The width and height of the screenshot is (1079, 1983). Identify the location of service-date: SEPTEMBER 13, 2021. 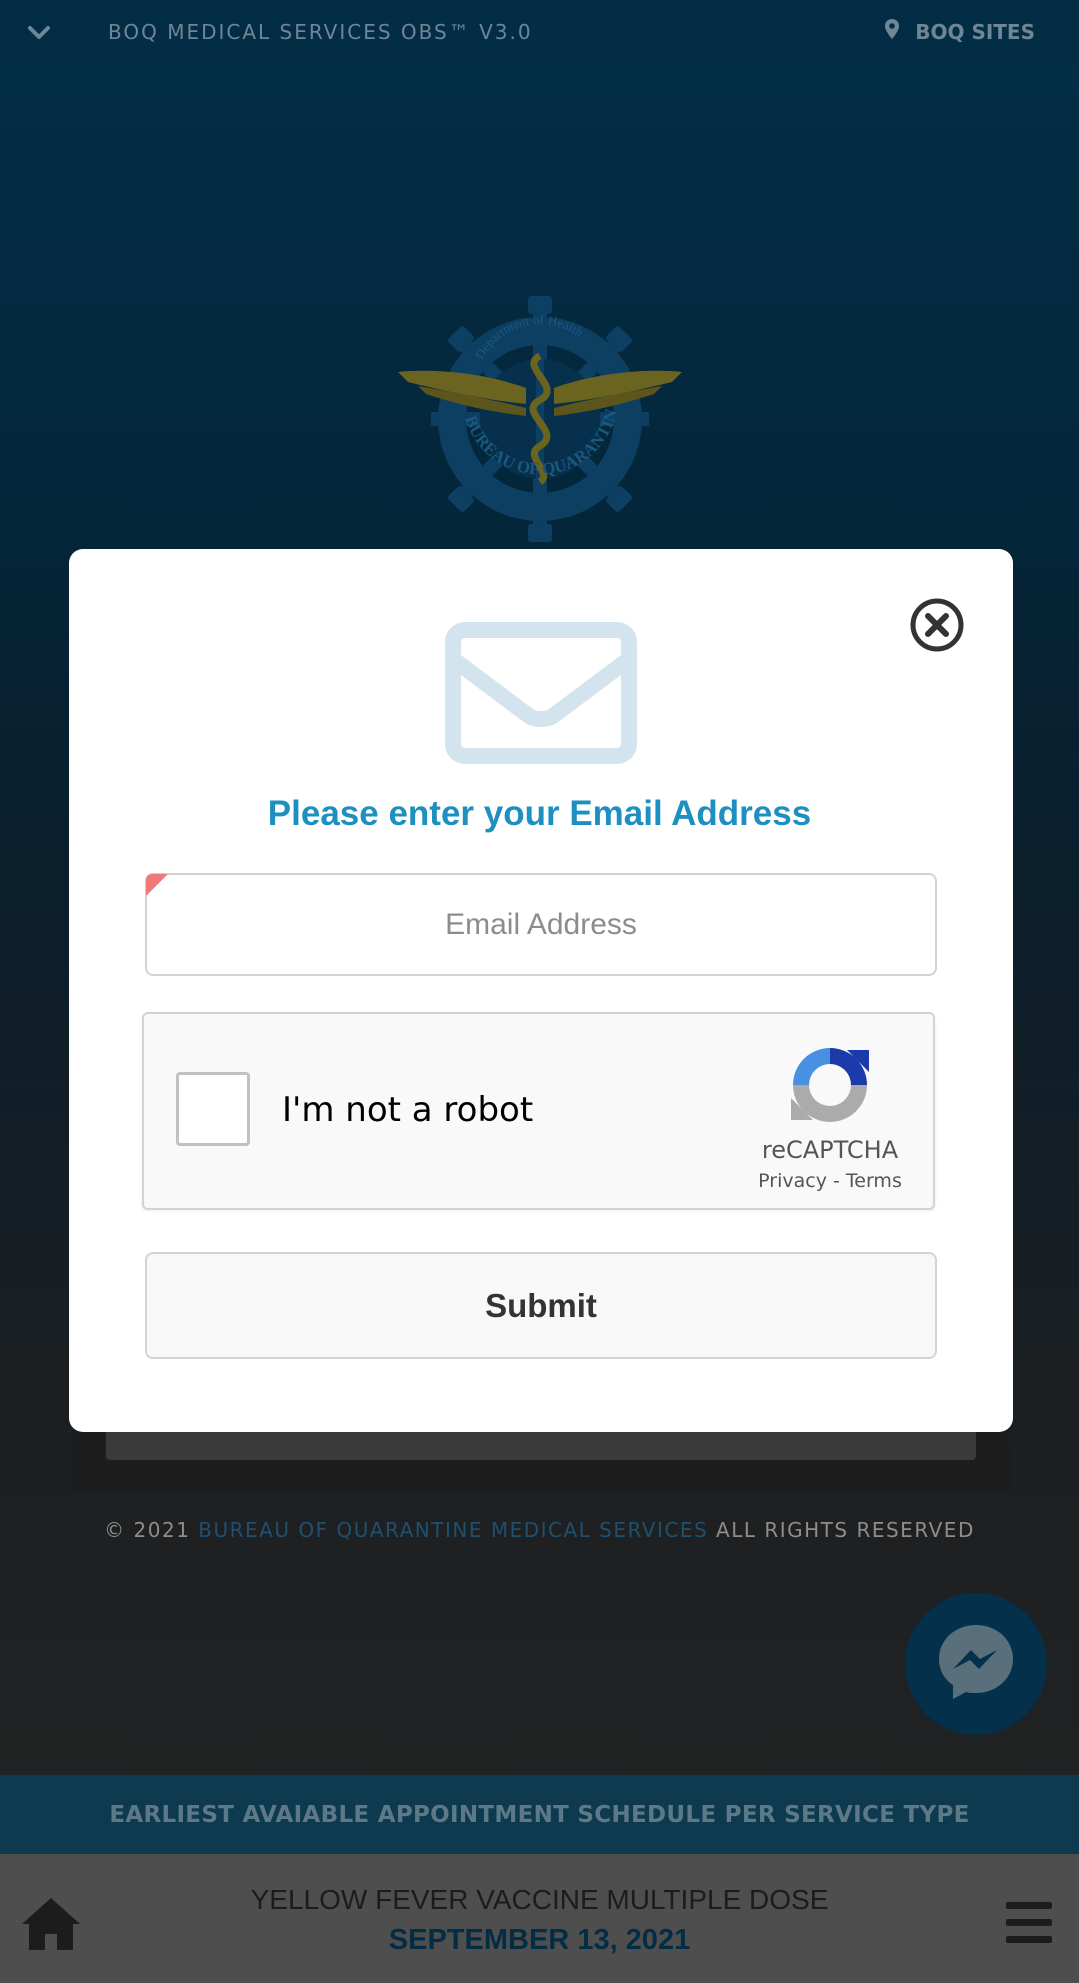
(539, 1940).